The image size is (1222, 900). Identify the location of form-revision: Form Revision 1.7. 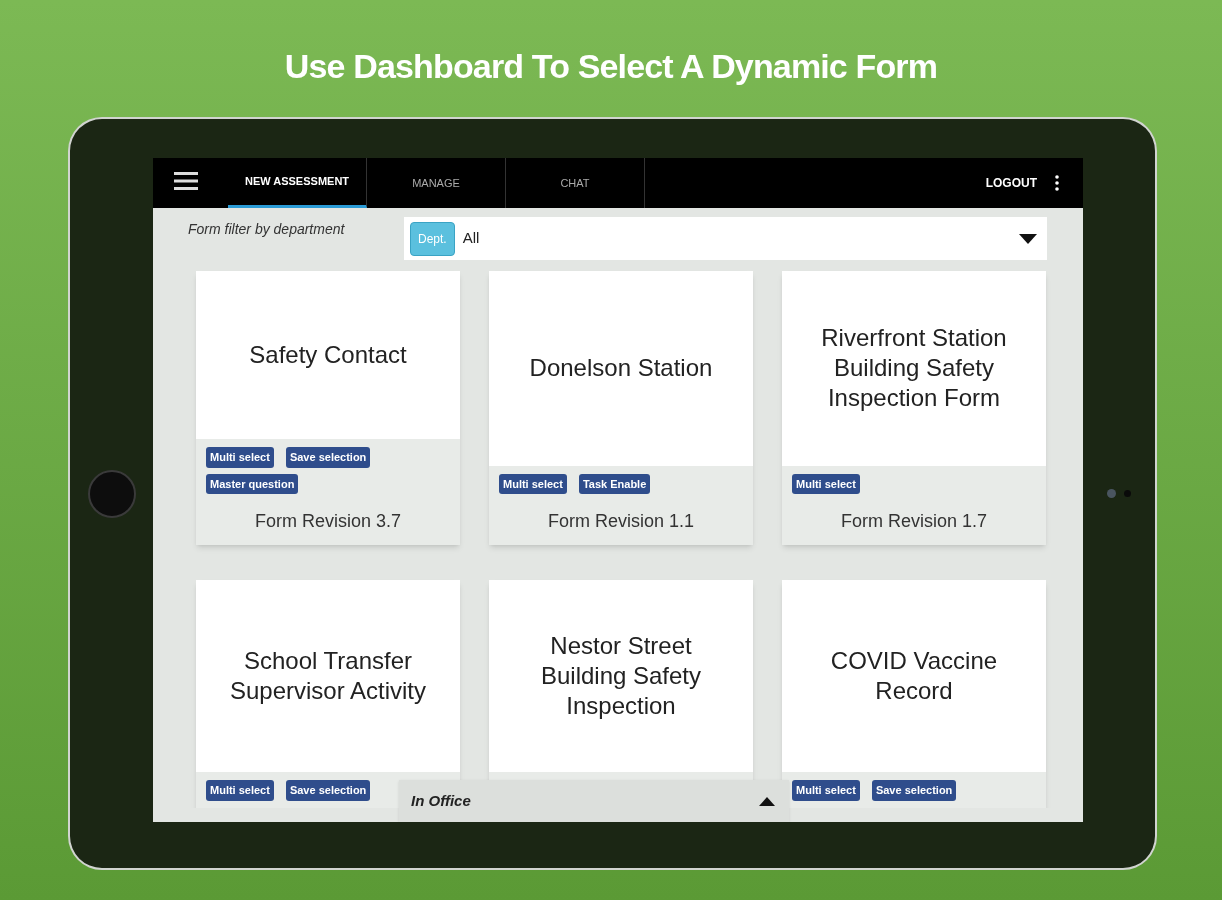
(914, 521).